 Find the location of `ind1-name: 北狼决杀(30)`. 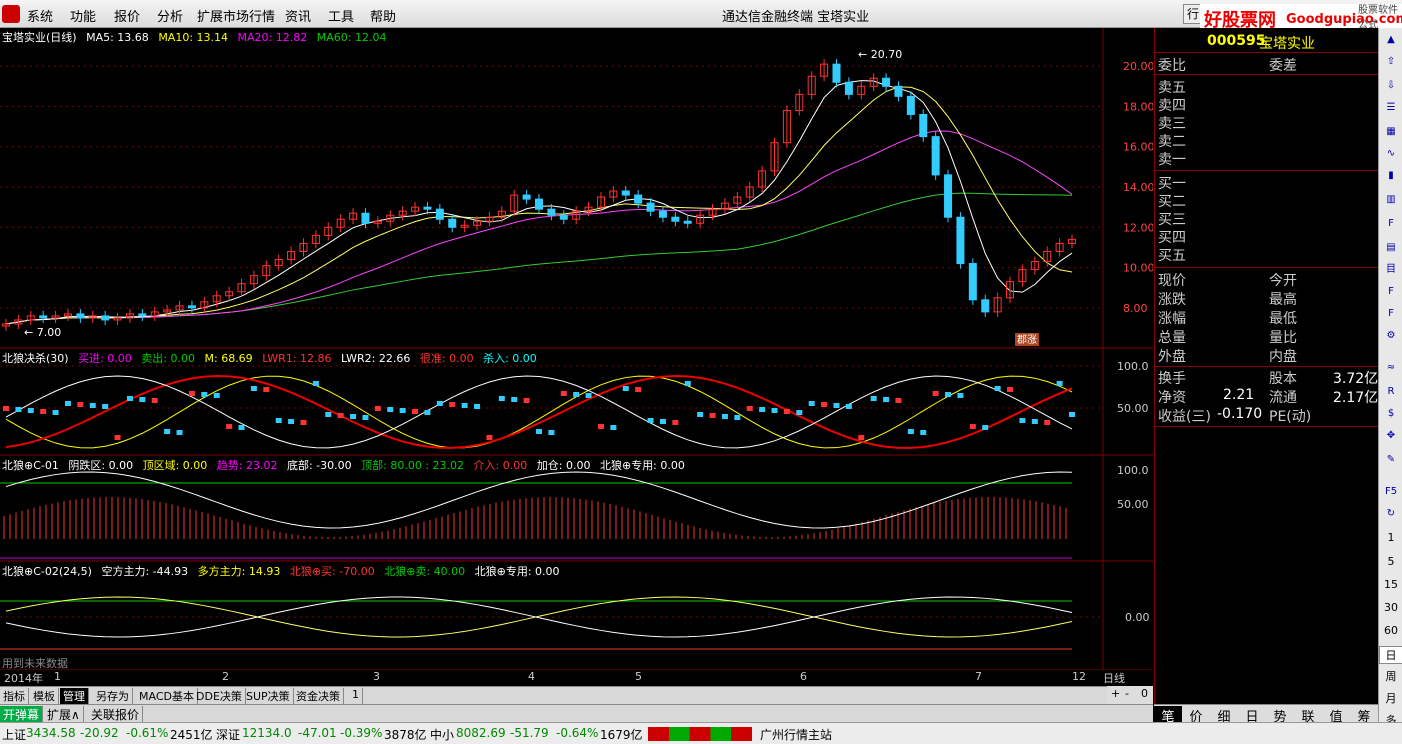

ind1-name: 北狼决杀(30) is located at coordinates (35, 358).